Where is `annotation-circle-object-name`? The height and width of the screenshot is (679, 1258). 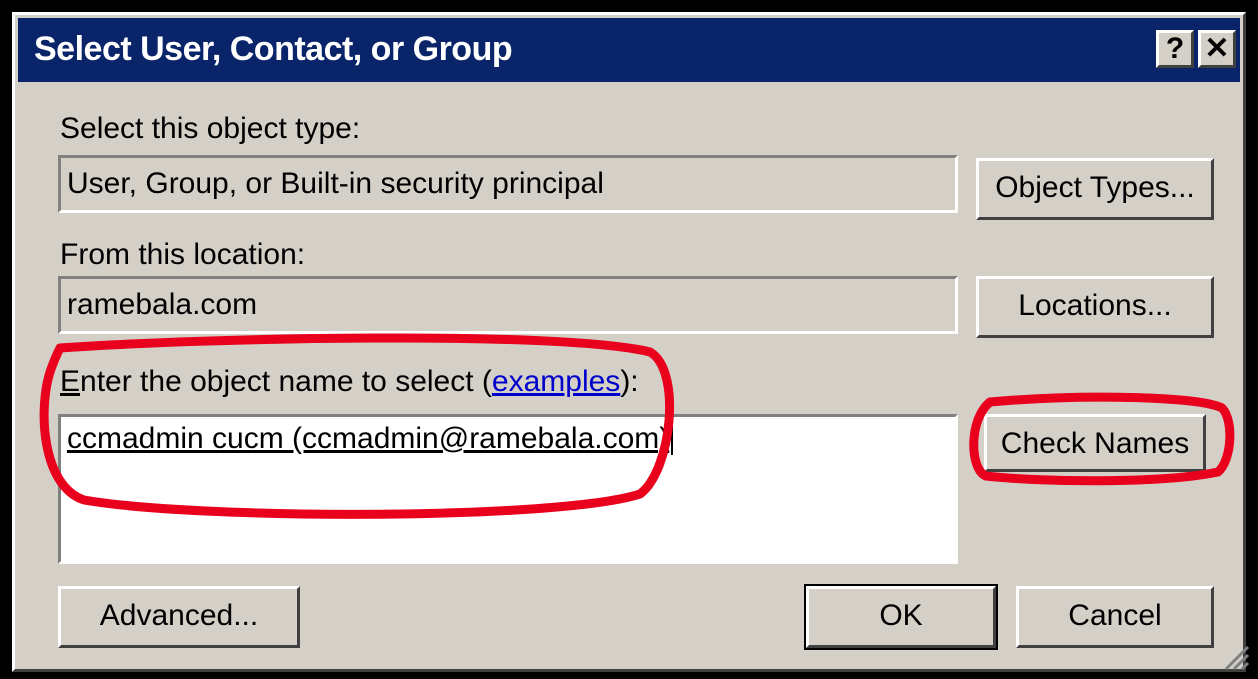 annotation-circle-object-name is located at coordinates (357, 426).